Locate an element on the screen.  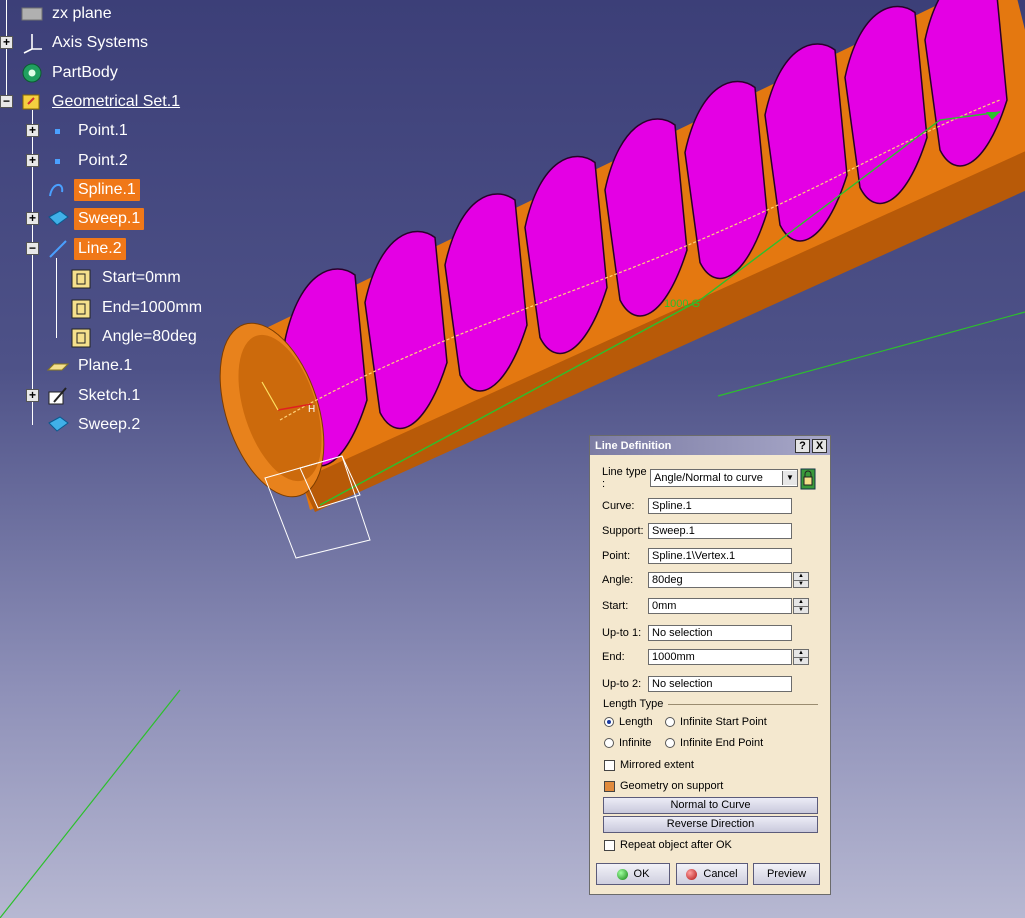
geometry-on-support-checkbox: Geometry on support is located at coordinates (663, 786).